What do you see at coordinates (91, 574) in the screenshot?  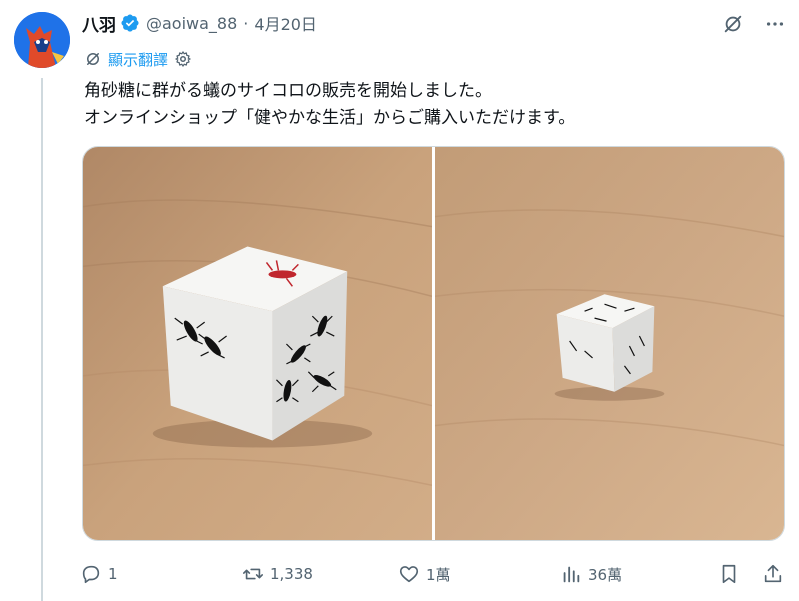 I see `reply-icon` at bounding box center [91, 574].